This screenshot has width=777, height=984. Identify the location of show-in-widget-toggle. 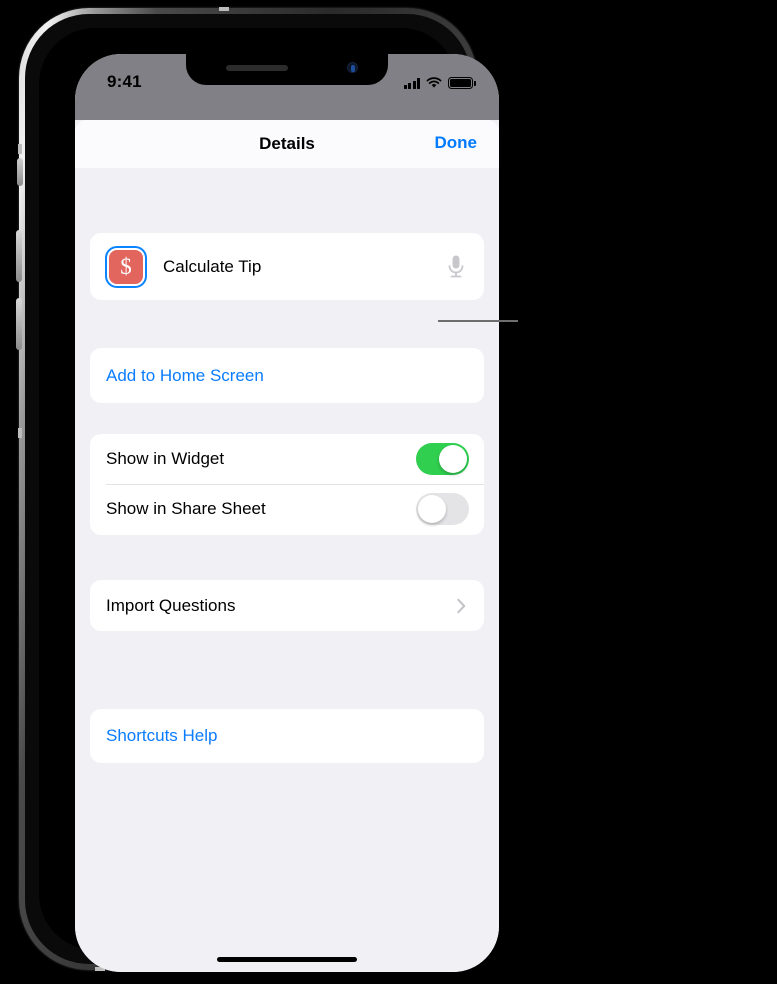
(442, 459).